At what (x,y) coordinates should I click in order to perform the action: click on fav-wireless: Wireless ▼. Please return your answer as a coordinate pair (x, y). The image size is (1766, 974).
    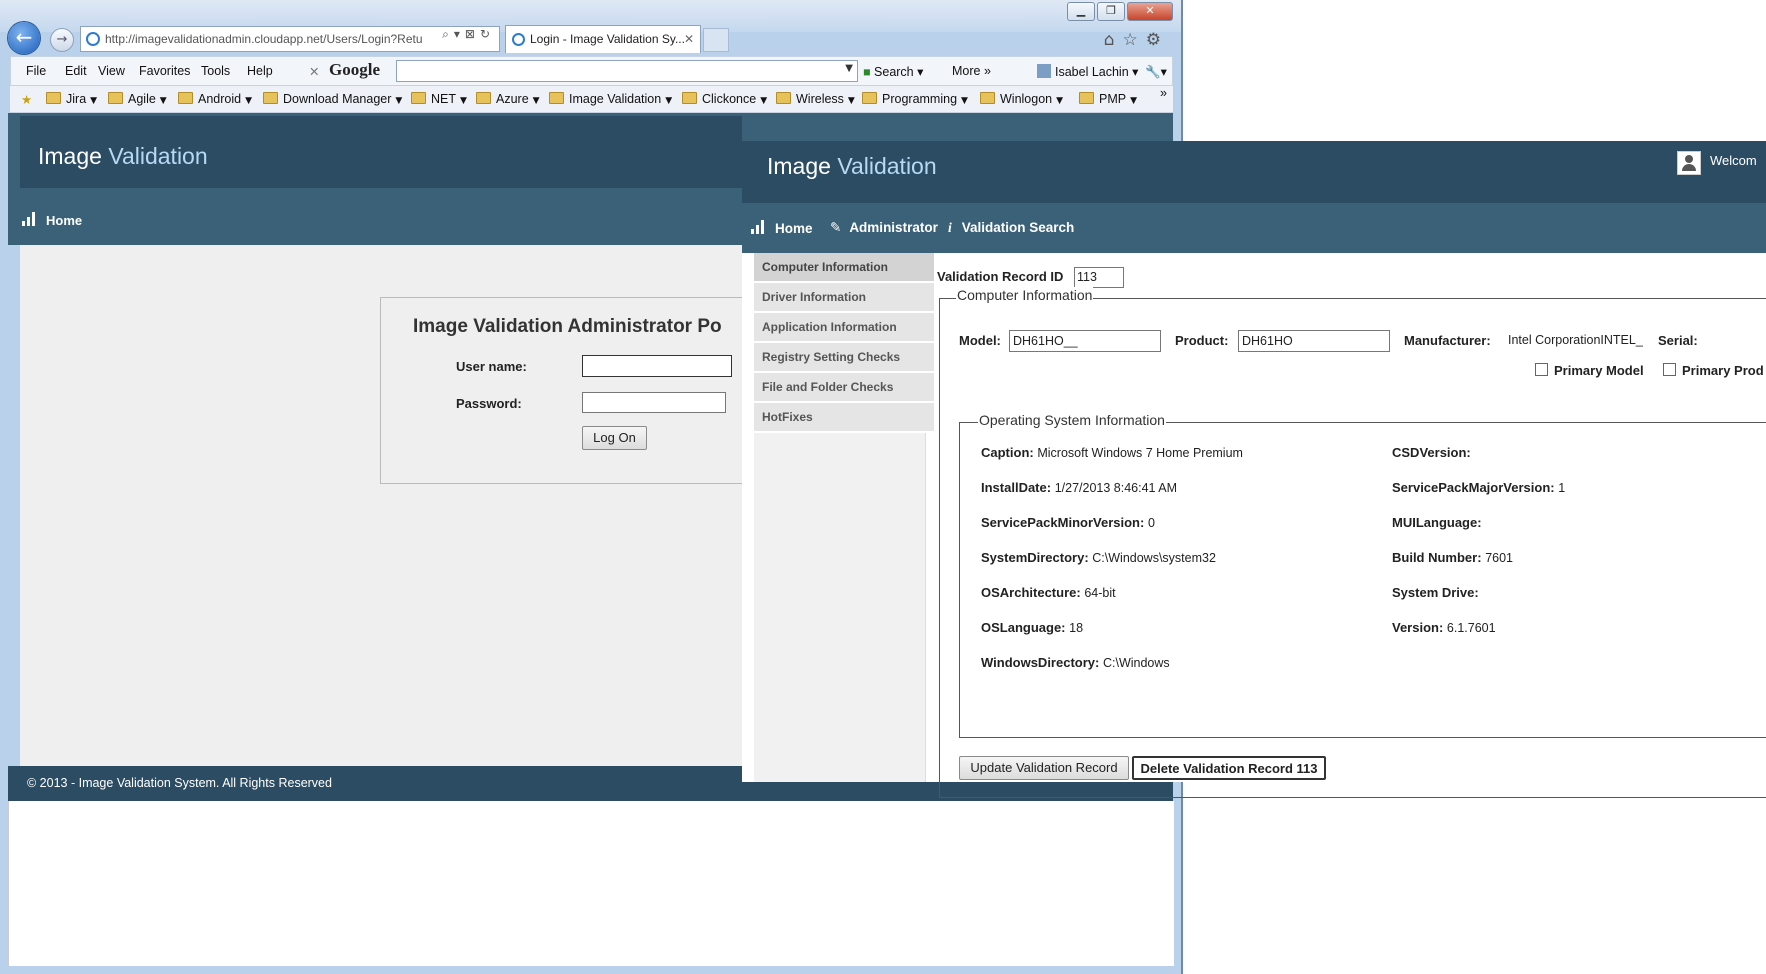
    Looking at the image, I should click on (815, 99).